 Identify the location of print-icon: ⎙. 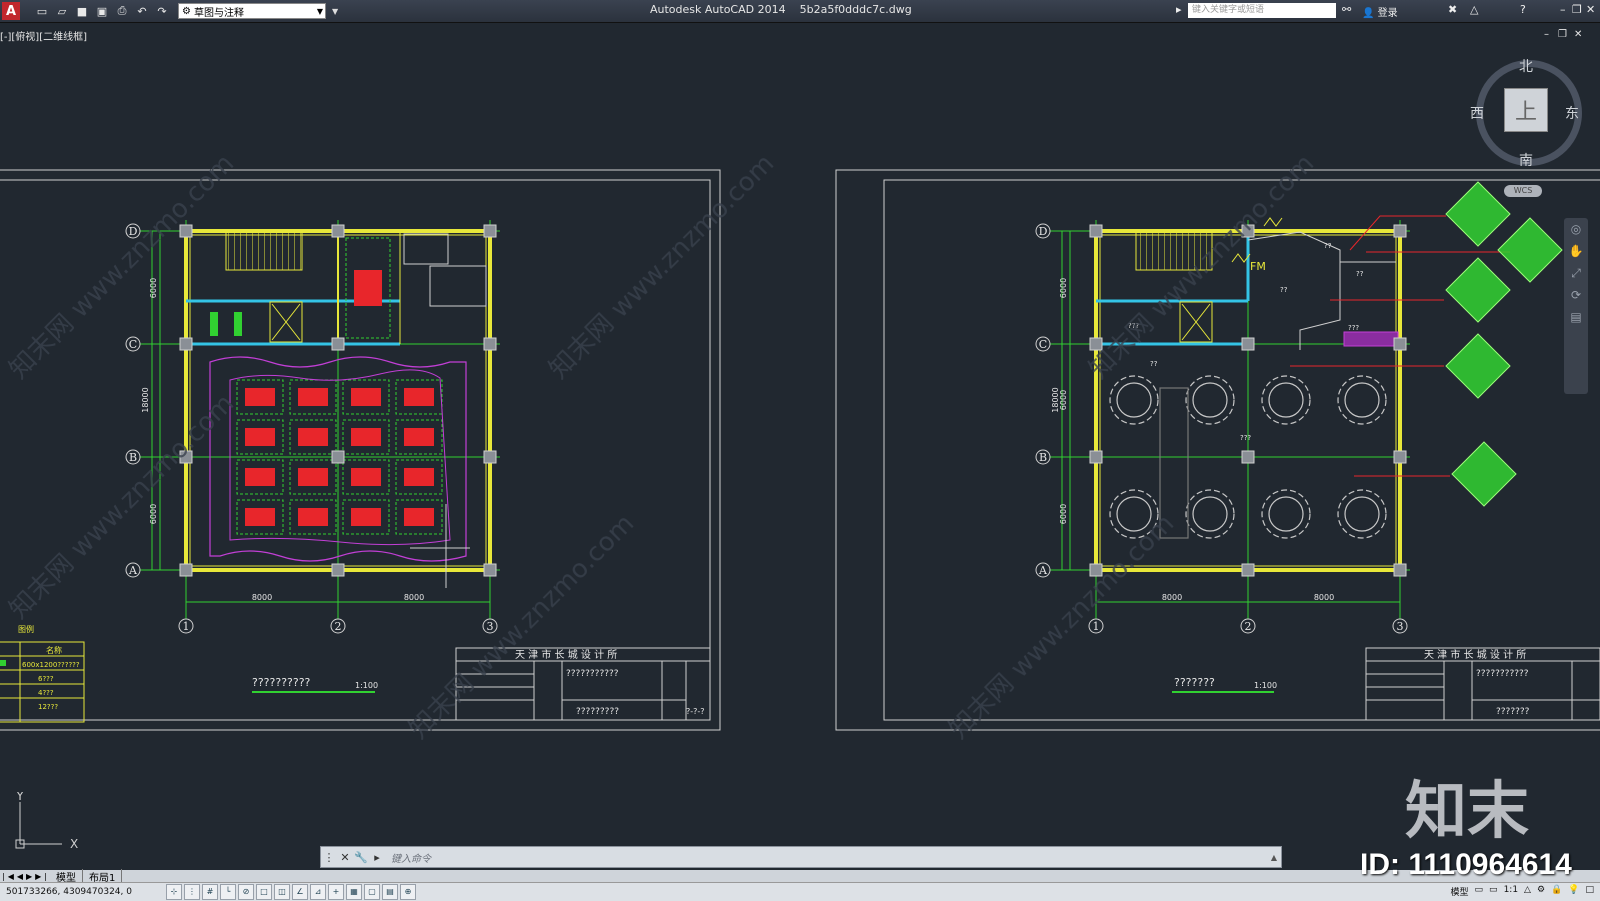
(122, 11).